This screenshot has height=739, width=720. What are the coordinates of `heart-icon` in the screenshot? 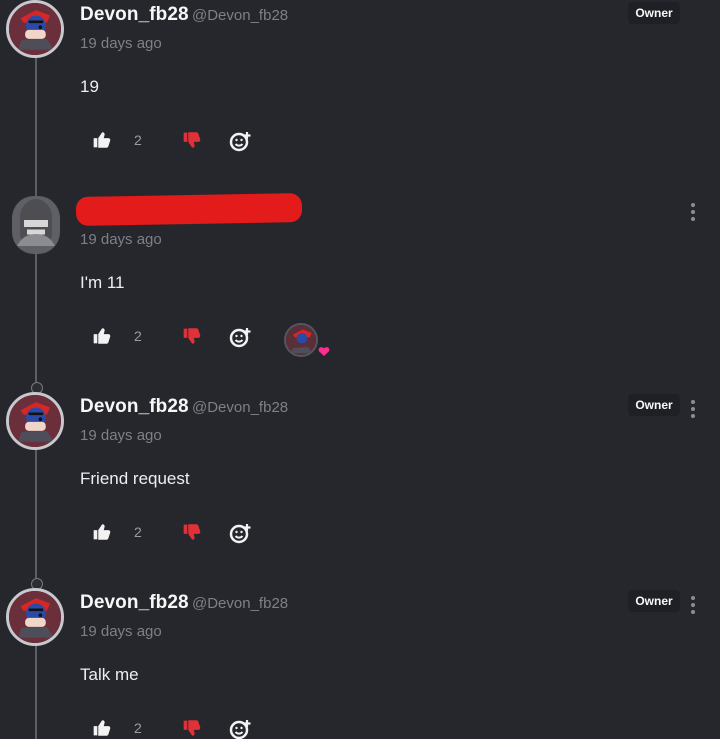 It's located at (324, 350).